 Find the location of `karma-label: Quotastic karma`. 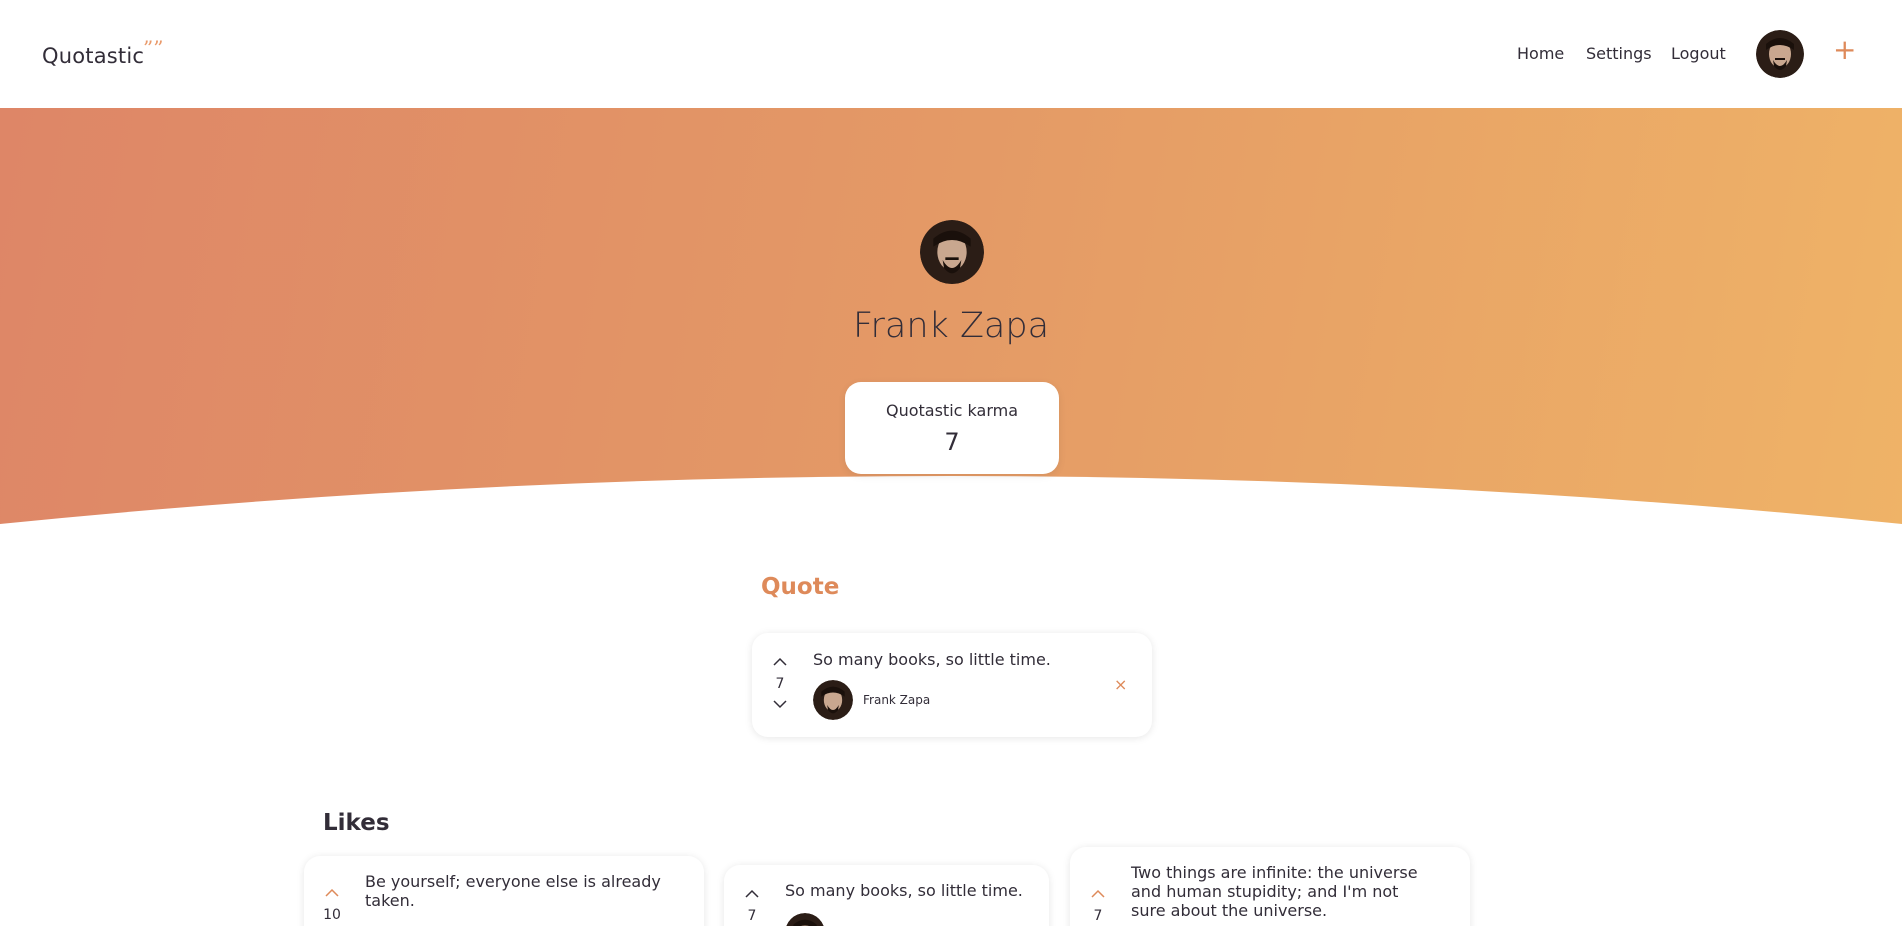

karma-label: Quotastic karma is located at coordinates (951, 410).